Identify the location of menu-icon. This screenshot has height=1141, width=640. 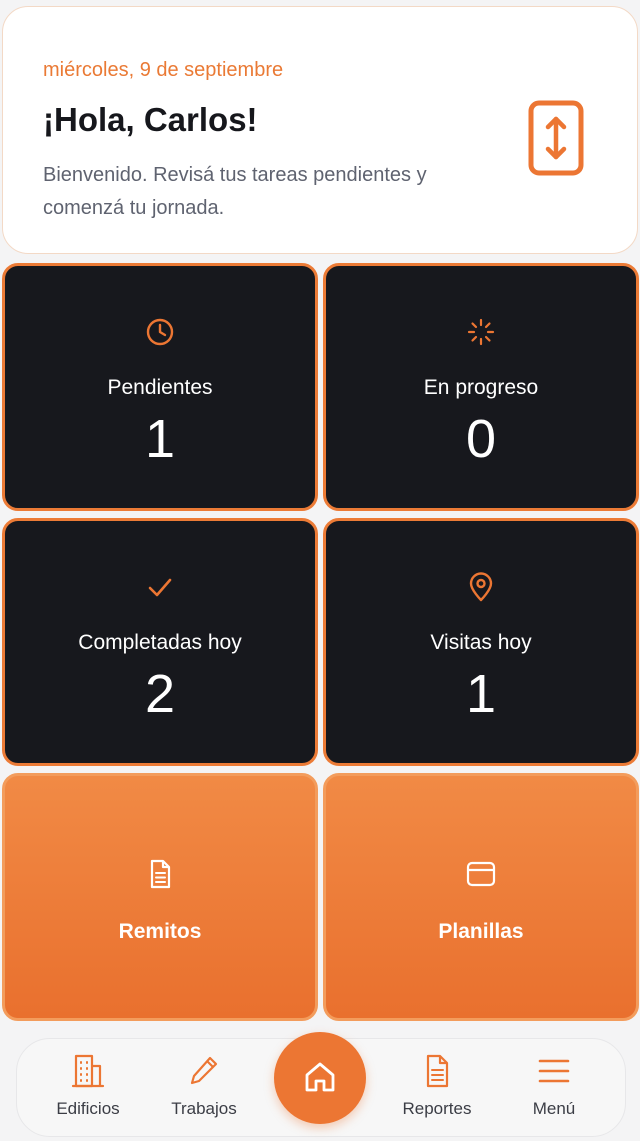
(554, 1071).